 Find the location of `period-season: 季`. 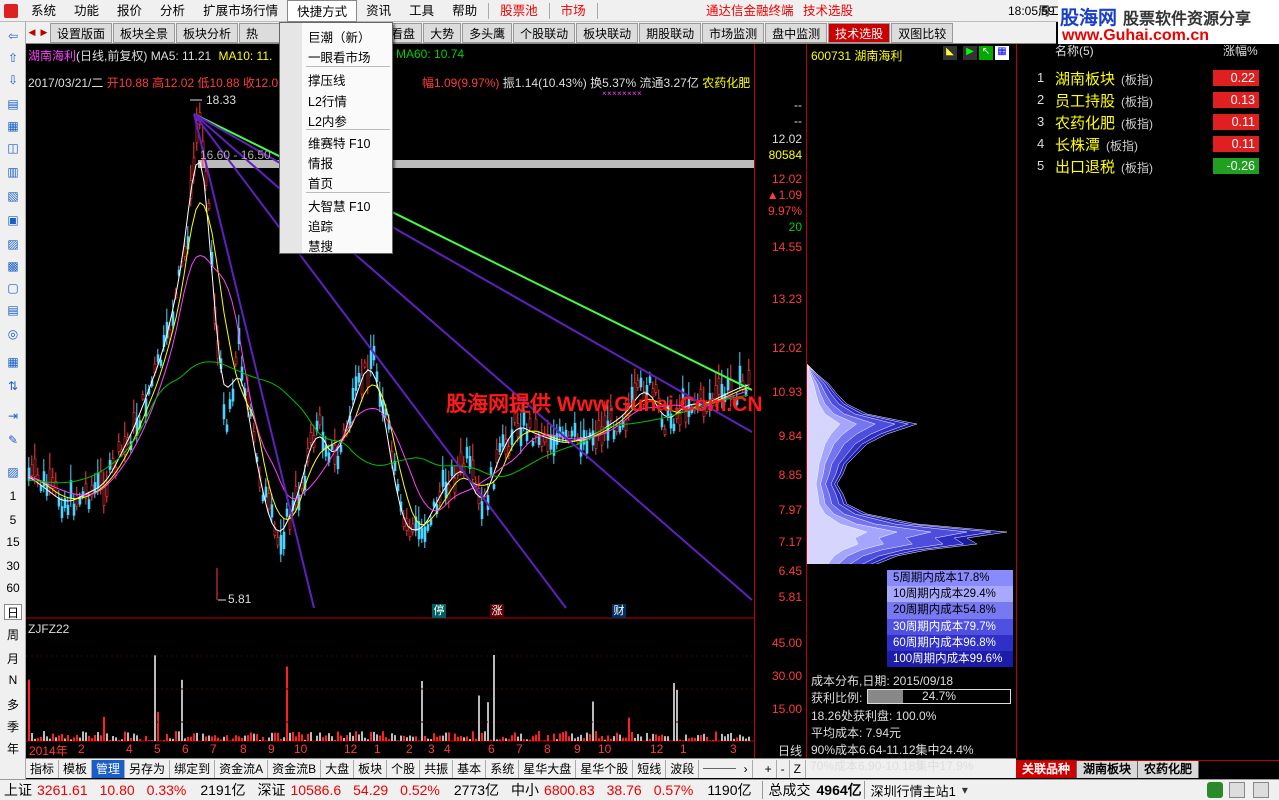

period-season: 季 is located at coordinates (13, 726).